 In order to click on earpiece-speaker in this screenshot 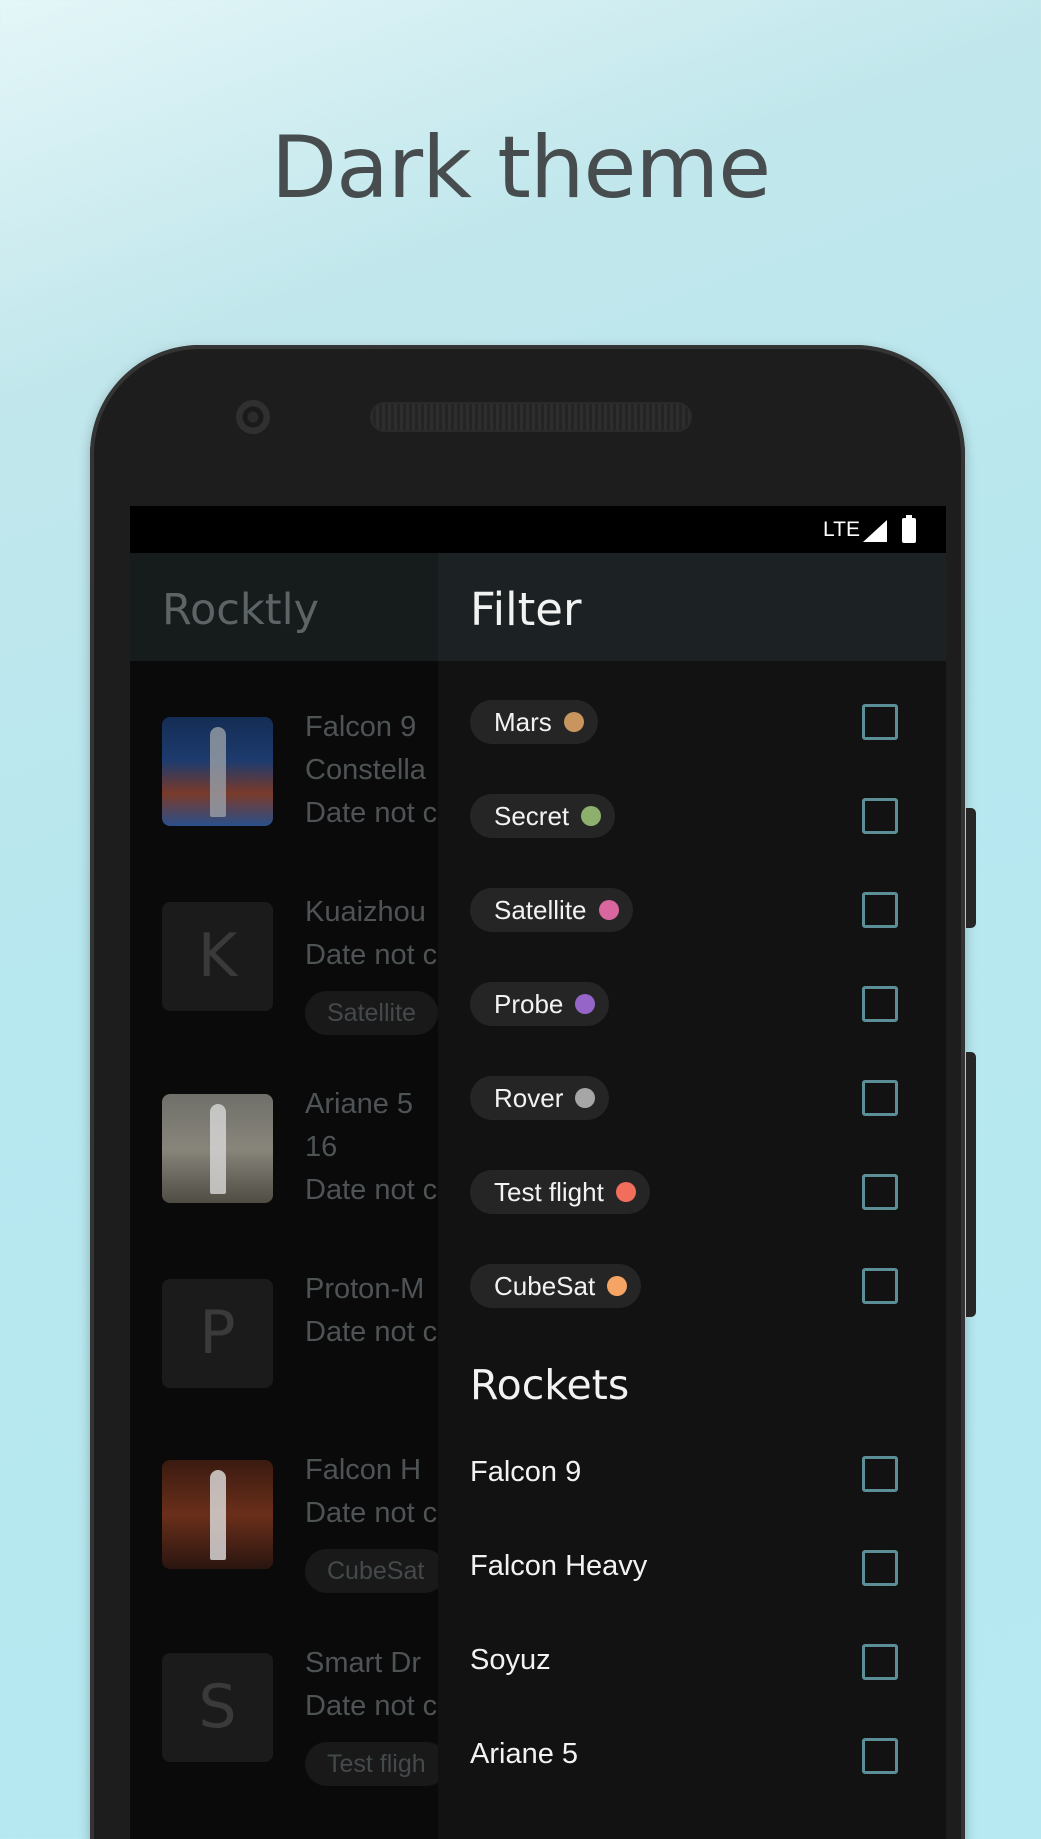, I will do `click(531, 417)`.